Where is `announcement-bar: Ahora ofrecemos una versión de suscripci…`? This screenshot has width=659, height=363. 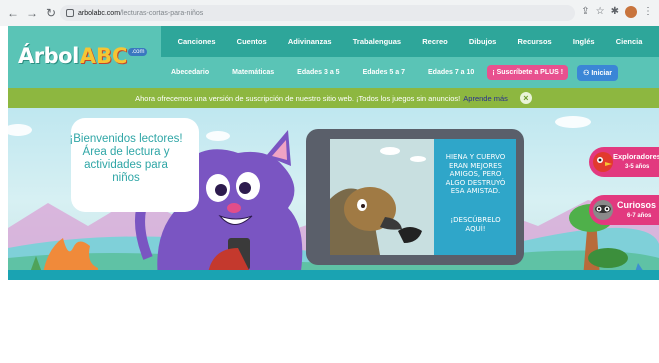
announcement-bar: Ahora ofrecemos una versión de suscripci… is located at coordinates (333, 98).